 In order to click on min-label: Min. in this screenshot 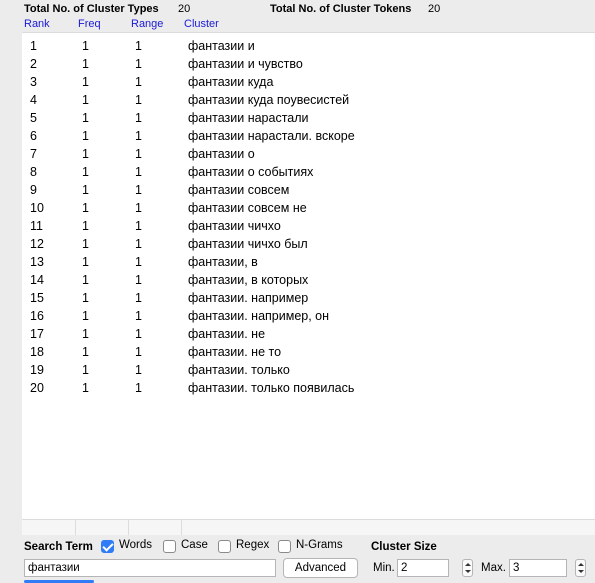, I will do `click(384, 568)`.